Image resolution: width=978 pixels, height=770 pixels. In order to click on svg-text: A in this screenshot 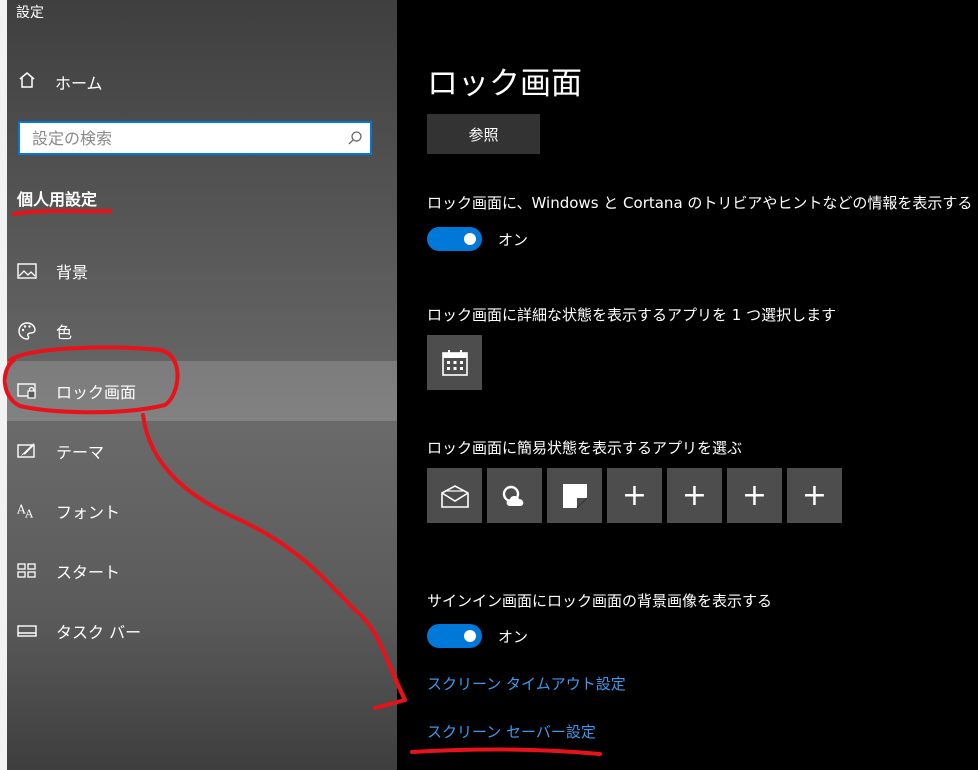, I will do `click(28, 513)`.